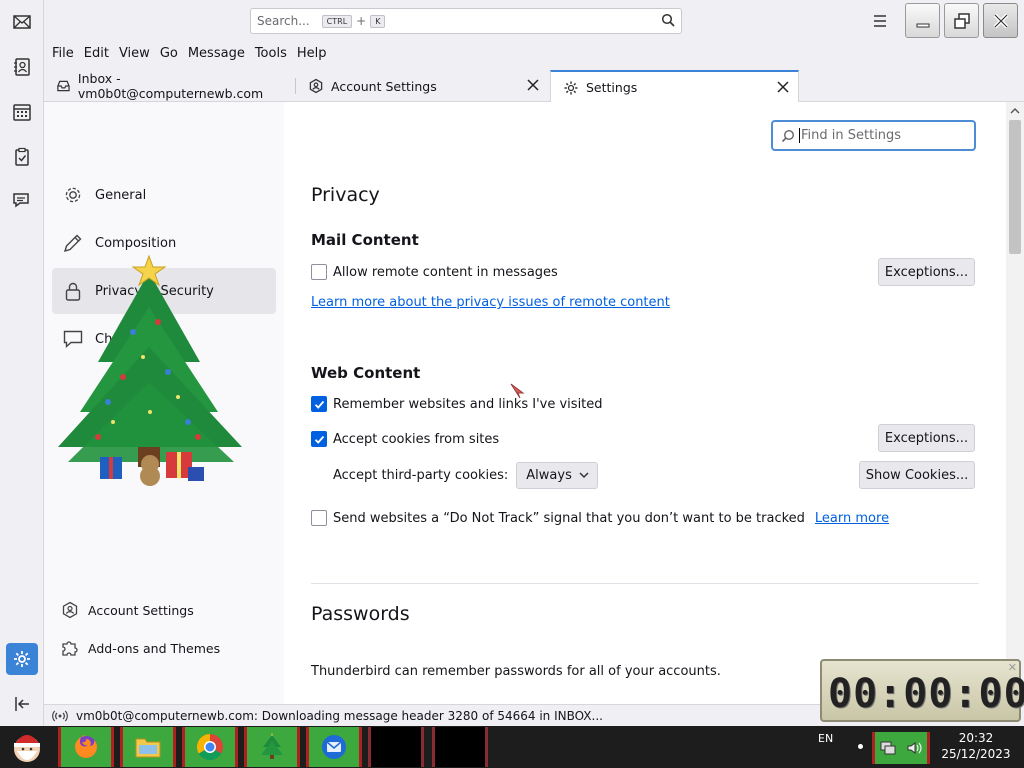 The height and width of the screenshot is (768, 1024). I want to click on menu-tools: Tools, so click(271, 53).